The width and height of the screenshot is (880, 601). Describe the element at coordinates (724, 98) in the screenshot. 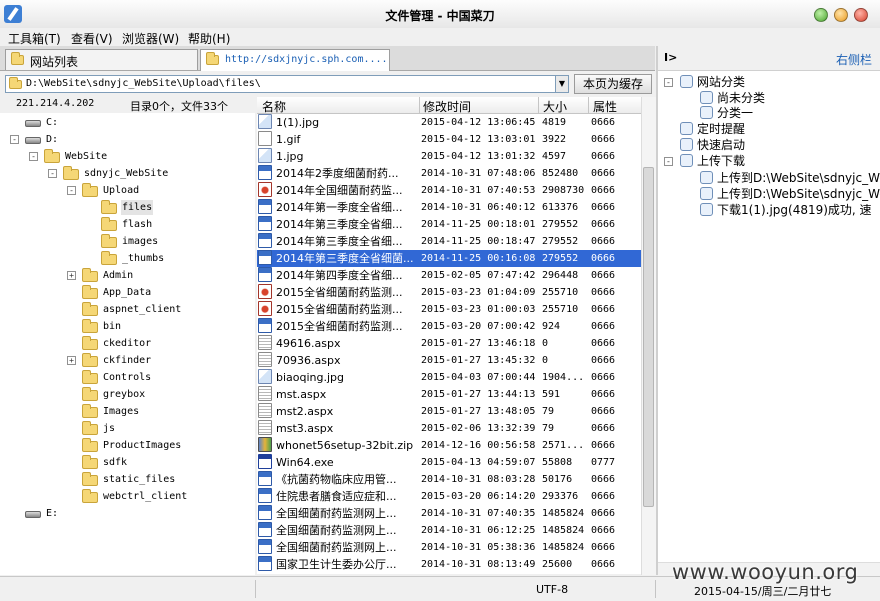

I see `right-panel-item: 尚未分类` at that location.